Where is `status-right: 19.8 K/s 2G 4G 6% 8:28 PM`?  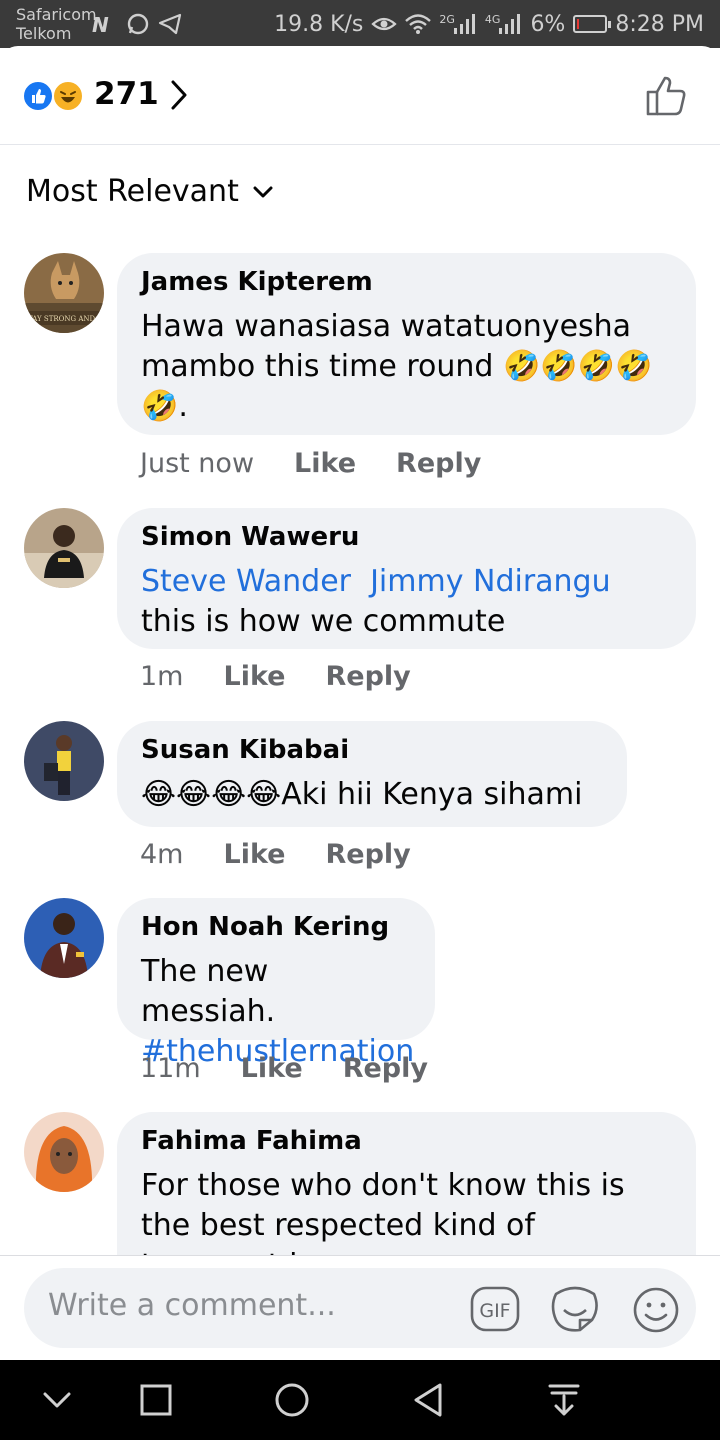
status-right: 19.8 K/s 2G 4G 6% 8:28 PM is located at coordinates (489, 24).